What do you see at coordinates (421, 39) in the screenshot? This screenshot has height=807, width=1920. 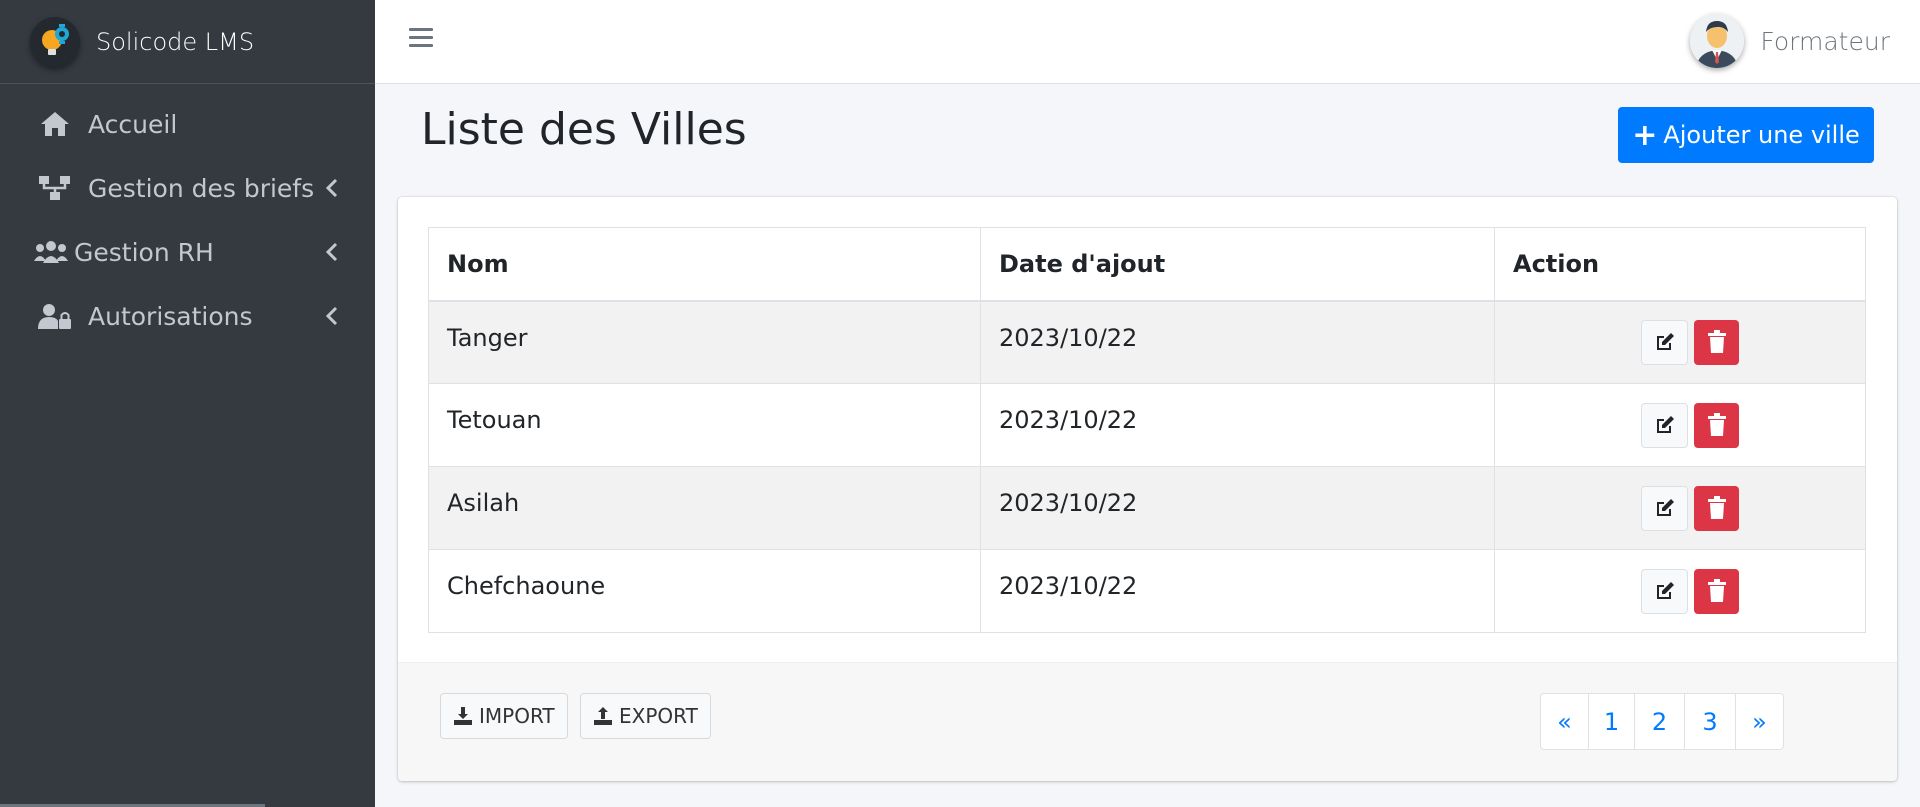 I see `menu-toggle-icon` at bounding box center [421, 39].